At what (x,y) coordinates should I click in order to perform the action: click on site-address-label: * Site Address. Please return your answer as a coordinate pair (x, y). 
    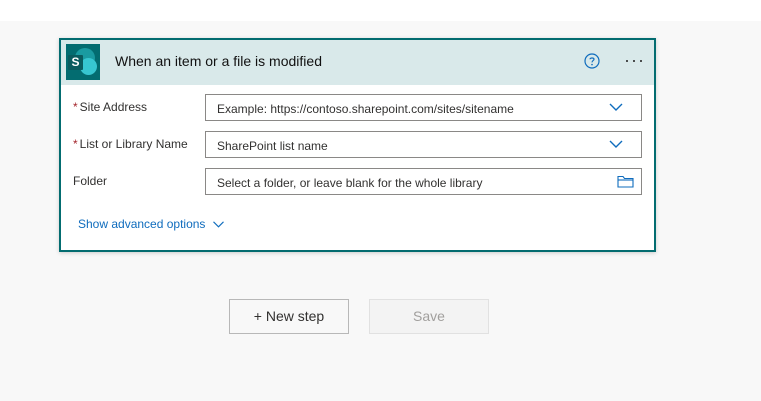
    Looking at the image, I should click on (110, 107).